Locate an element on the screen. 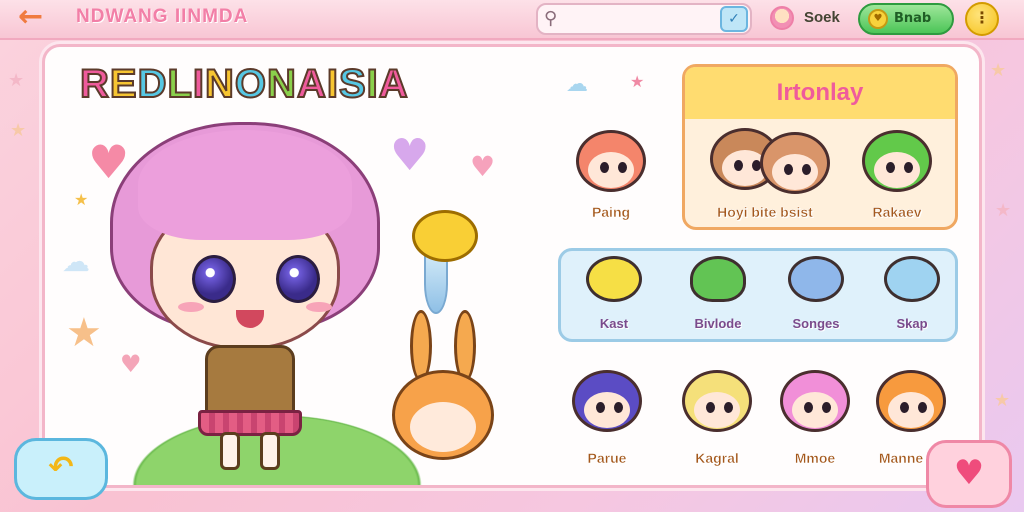  favorite-button: ♥ is located at coordinates (969, 474).